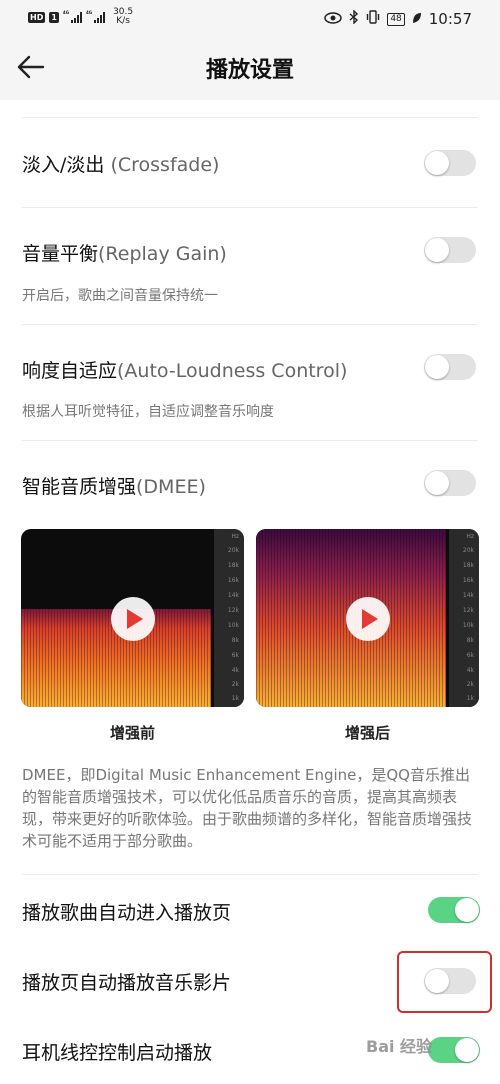 Image resolution: width=500 pixels, height=1084 pixels. Describe the element at coordinates (450, 250) in the screenshot. I see `replay-gain-toggle` at that location.